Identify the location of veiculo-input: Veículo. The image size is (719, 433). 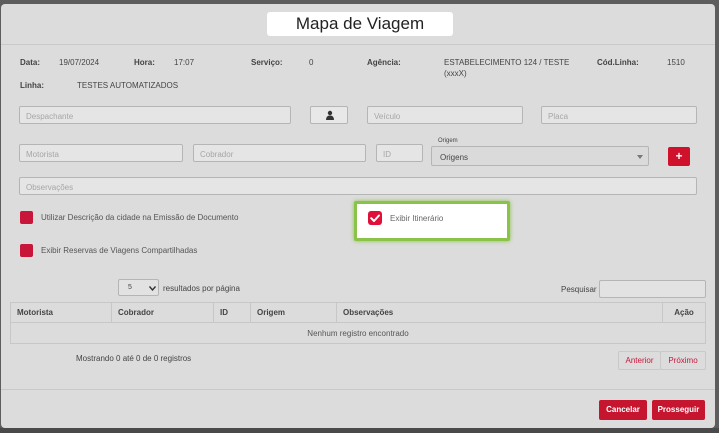
(445, 115).